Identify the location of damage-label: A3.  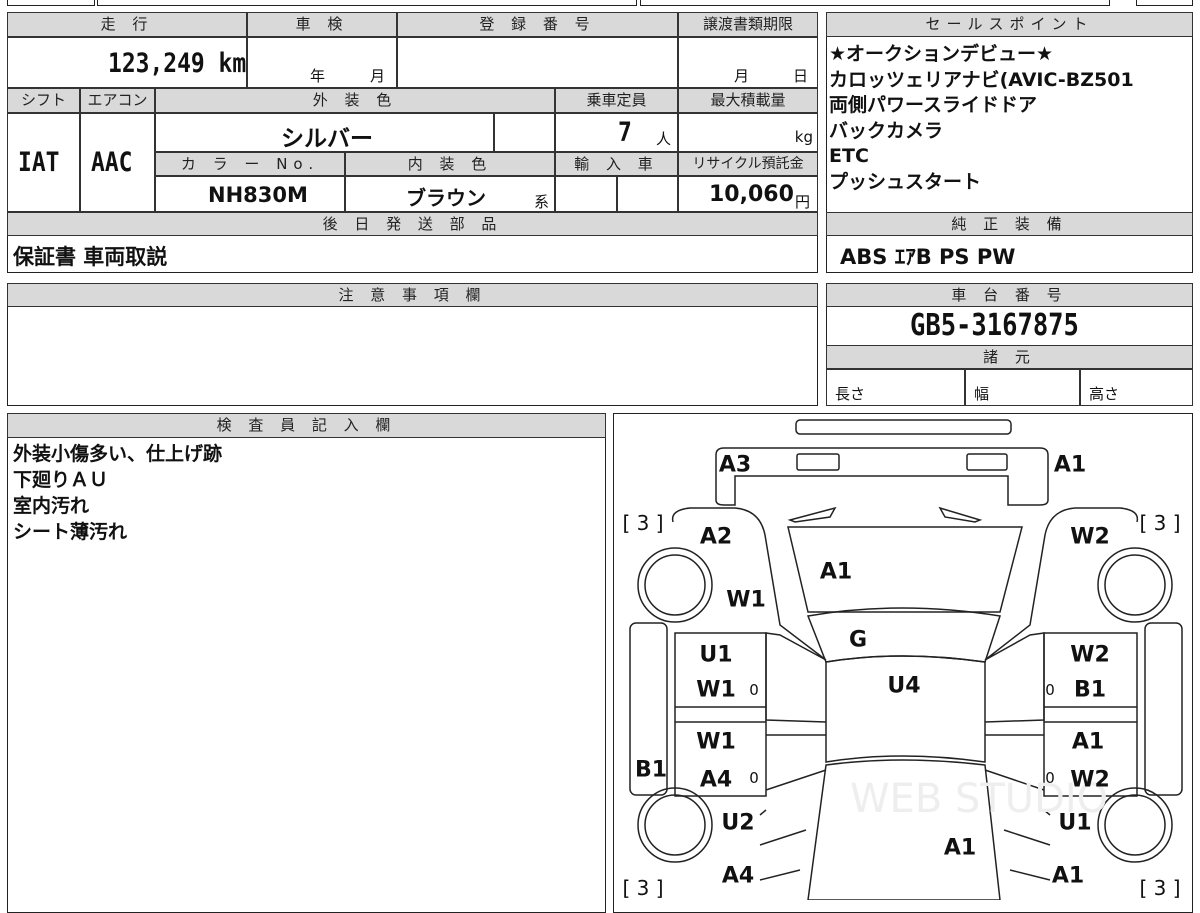
(735, 465).